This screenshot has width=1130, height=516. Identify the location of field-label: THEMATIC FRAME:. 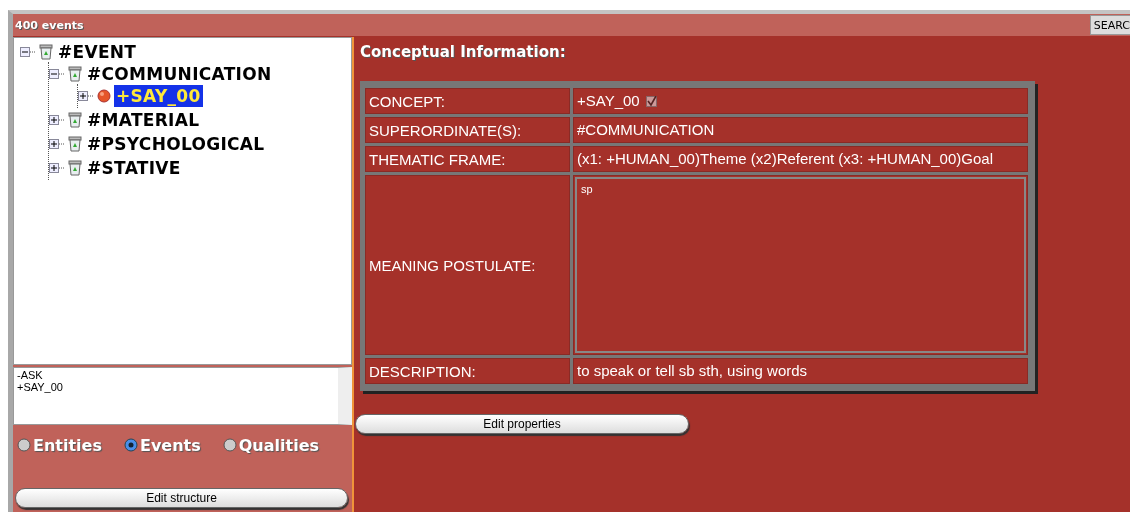
(467, 159).